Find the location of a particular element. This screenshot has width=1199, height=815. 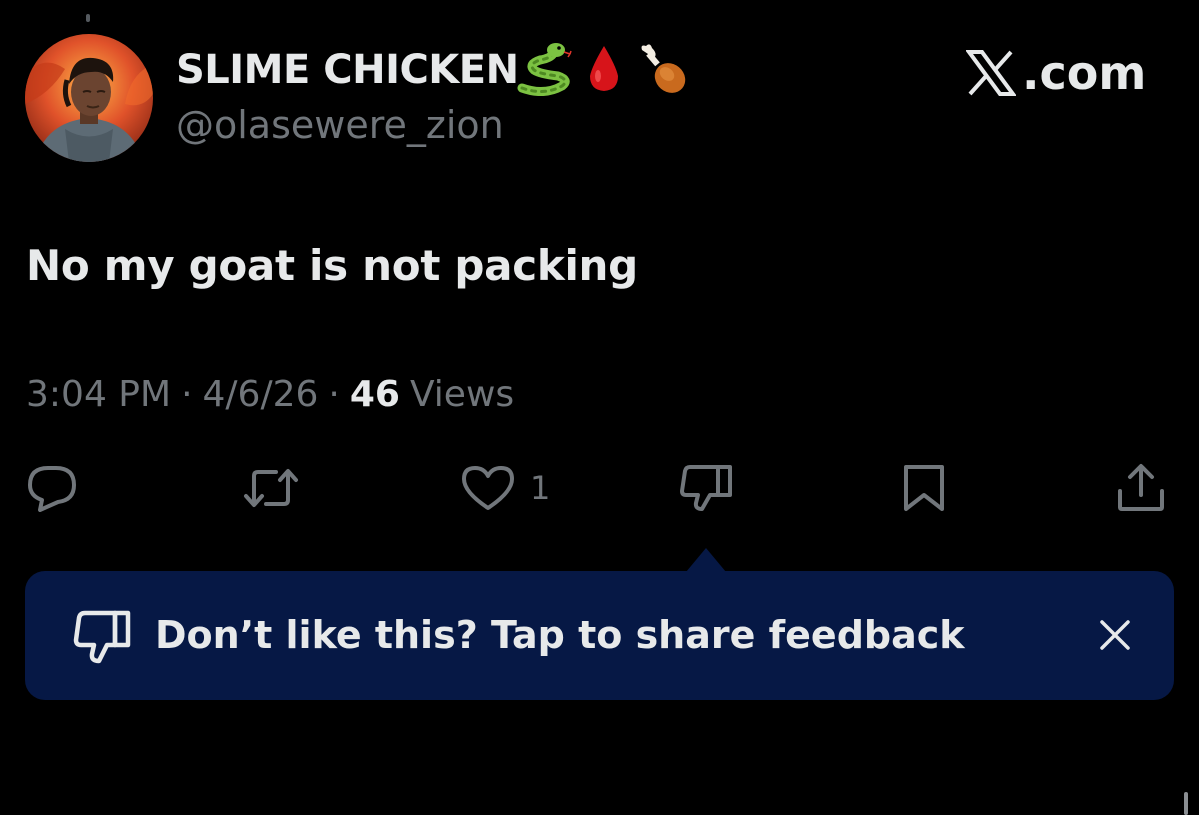

reply-icon is located at coordinates (52, 489).